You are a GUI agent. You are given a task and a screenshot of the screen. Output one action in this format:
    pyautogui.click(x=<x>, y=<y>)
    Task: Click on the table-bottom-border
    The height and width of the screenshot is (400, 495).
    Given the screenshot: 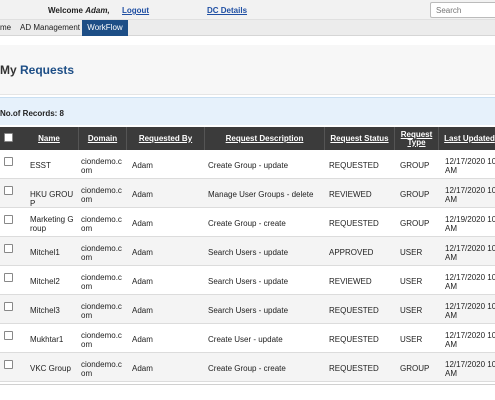 What is the action you would take?
    pyautogui.click(x=247, y=384)
    